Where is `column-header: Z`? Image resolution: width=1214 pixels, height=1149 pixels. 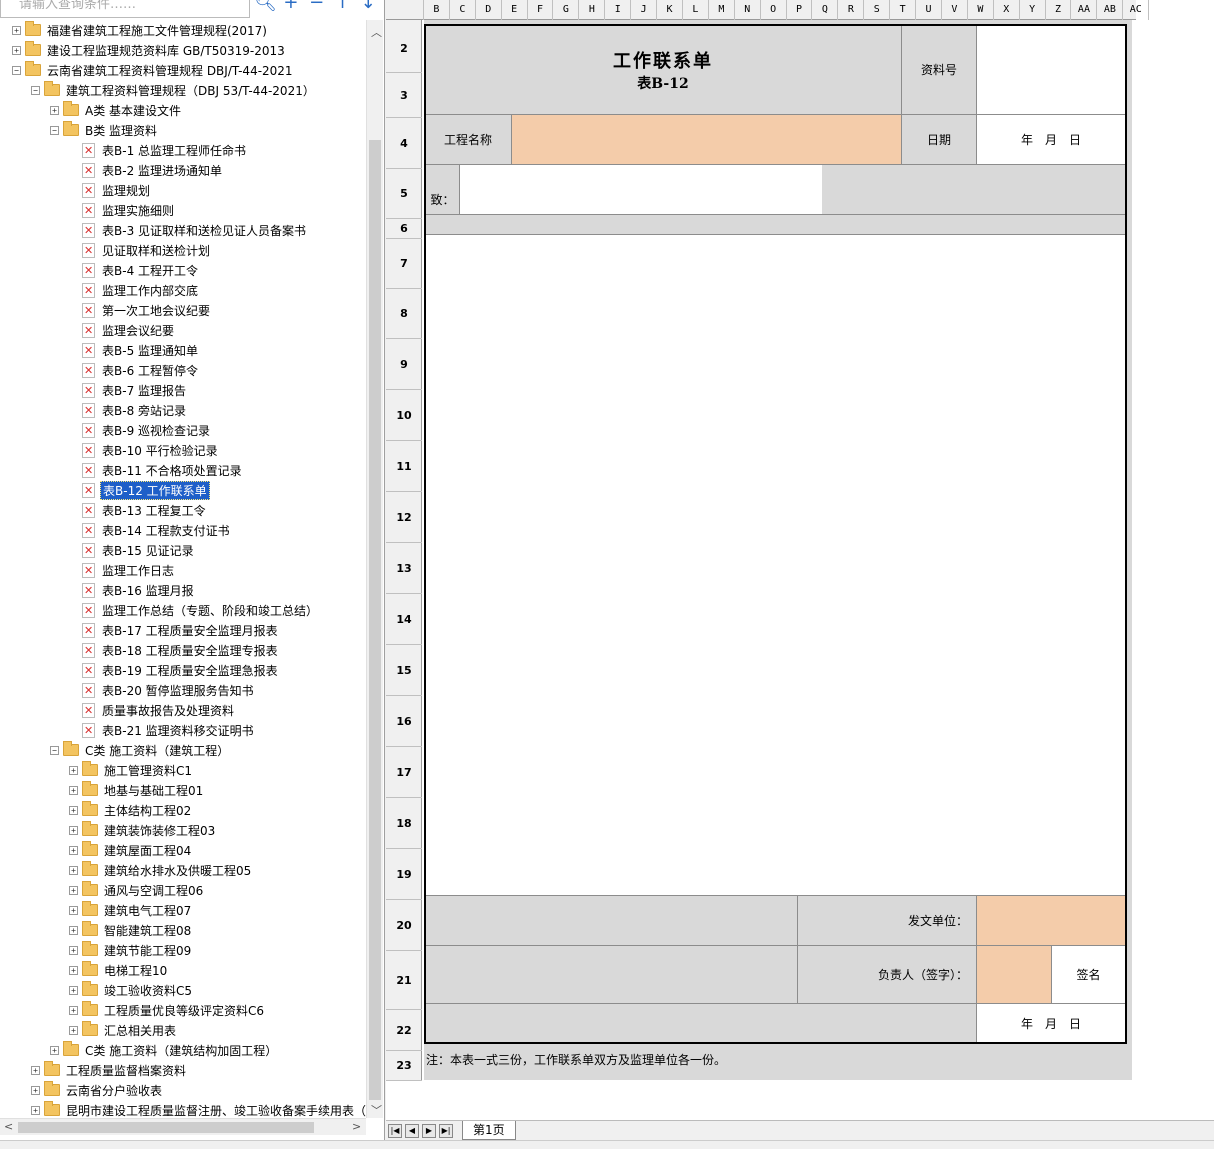
column-header: Z is located at coordinates (1059, 10).